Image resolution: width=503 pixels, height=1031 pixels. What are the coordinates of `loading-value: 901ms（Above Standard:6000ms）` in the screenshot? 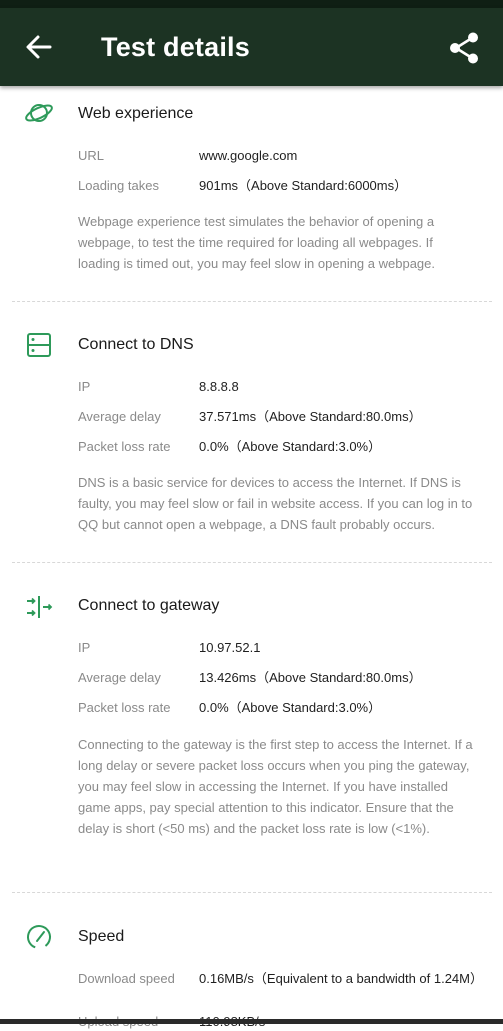 It's located at (303, 185).